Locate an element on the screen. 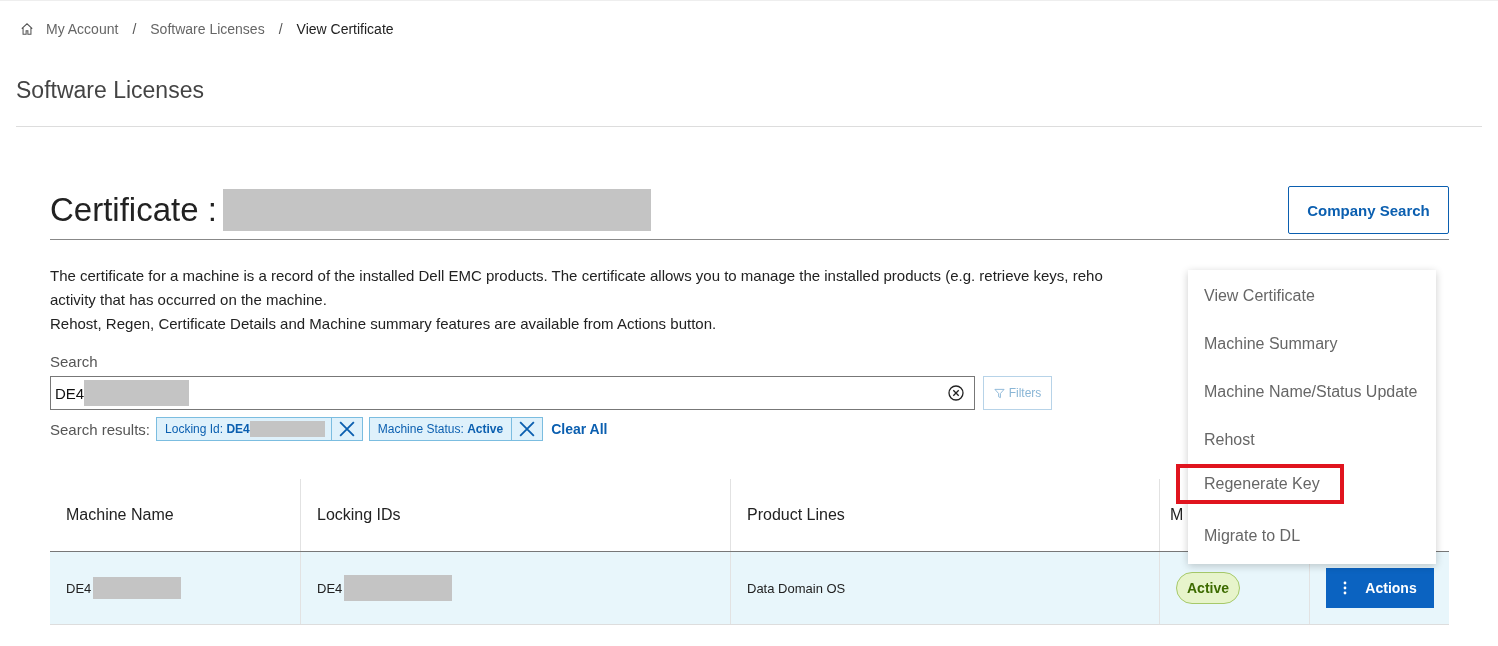 This screenshot has height=646, width=1498. description-text: activity that has occurred on the machine. is located at coordinates (188, 300).